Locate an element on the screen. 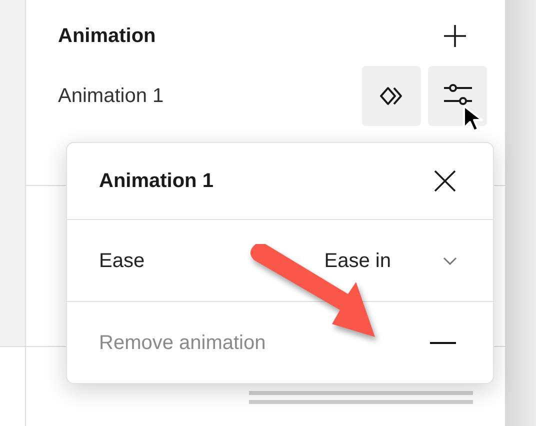 The image size is (536, 426). add-button is located at coordinates (455, 36).